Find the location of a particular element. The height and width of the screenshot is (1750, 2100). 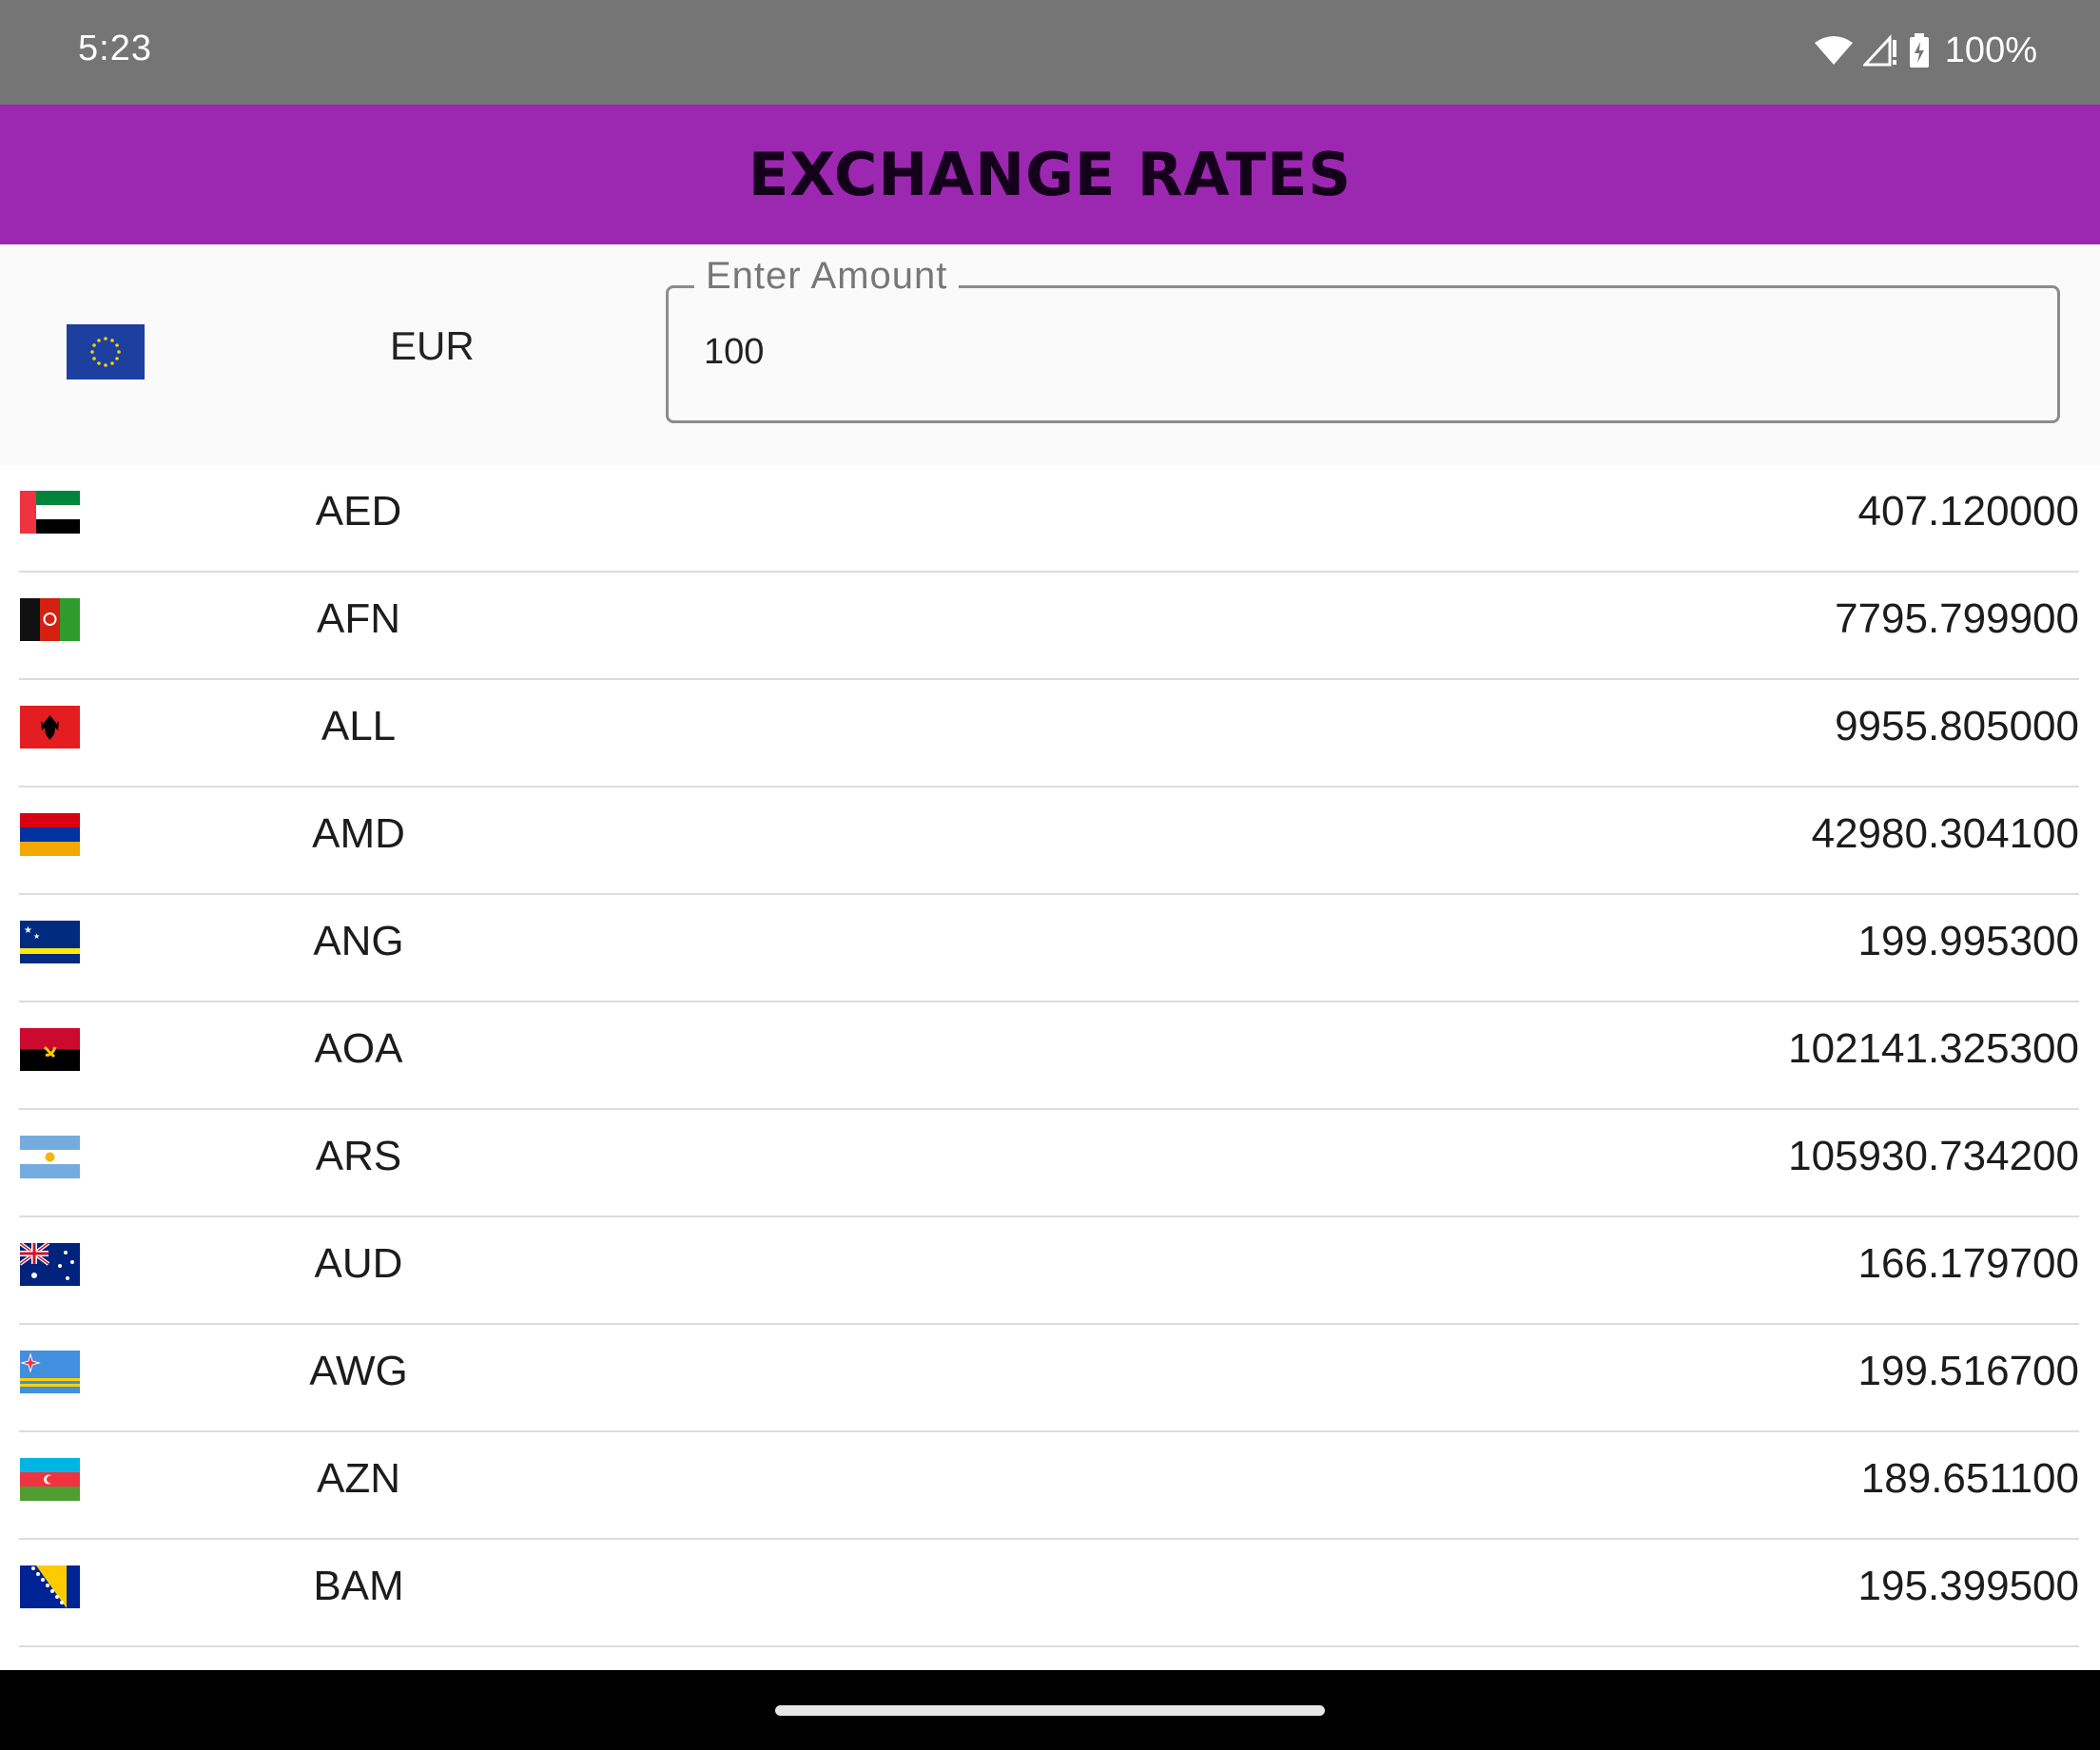

currency-code: AZN is located at coordinates (358, 1478).